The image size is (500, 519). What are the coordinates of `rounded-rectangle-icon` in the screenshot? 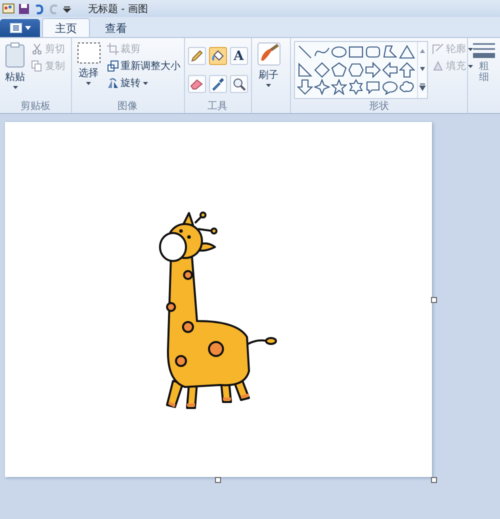 It's located at (373, 52).